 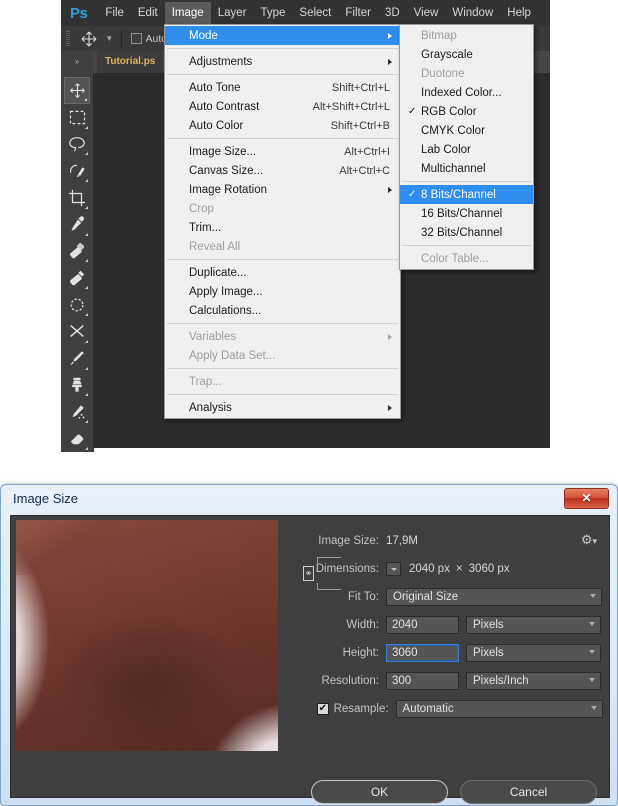 I want to click on tool-paint-brush, so click(x=77, y=358).